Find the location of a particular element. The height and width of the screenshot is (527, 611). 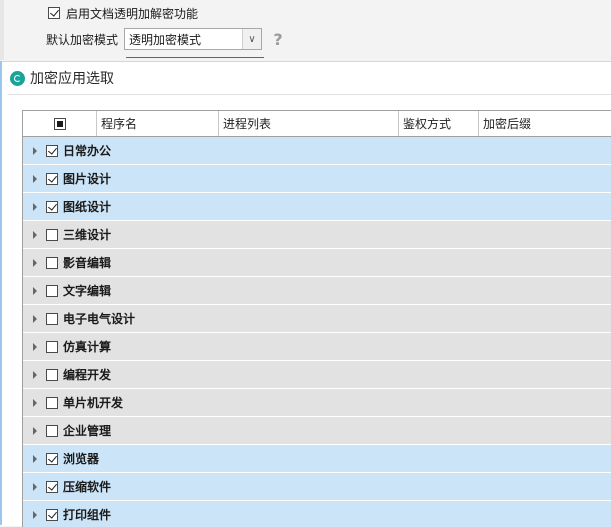

table-row: 日常办公 is located at coordinates (317, 151).